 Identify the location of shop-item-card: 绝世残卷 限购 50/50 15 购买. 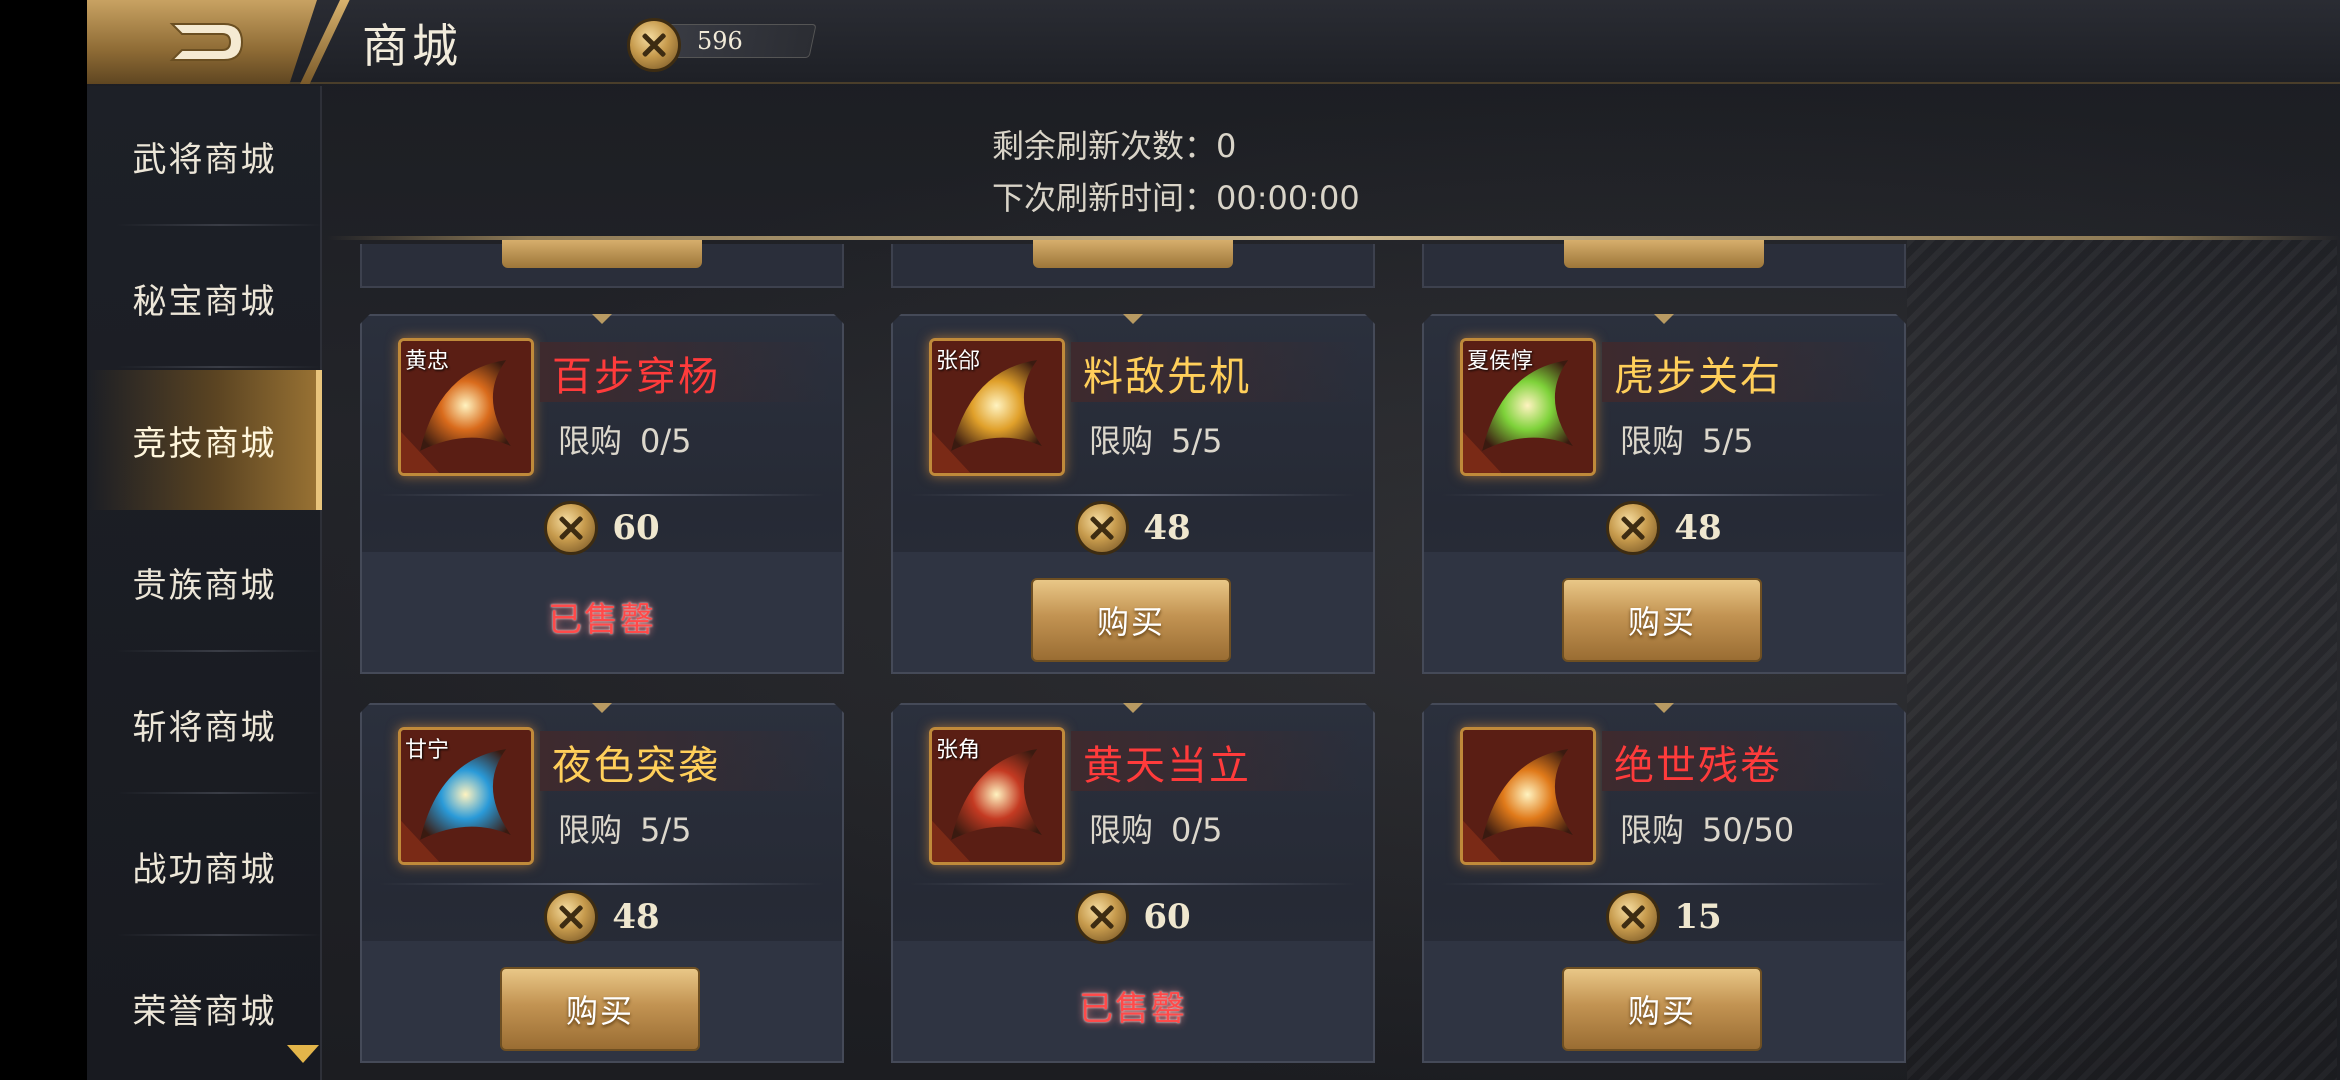
(1664, 883).